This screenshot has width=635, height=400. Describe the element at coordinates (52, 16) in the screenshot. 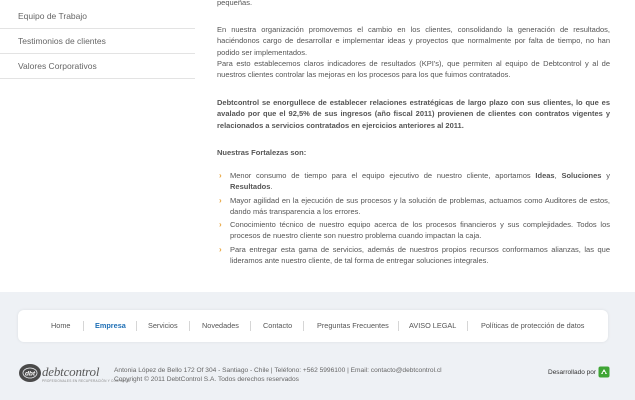

I see `sidebar-item-label: Equipo de Trabajo` at that location.